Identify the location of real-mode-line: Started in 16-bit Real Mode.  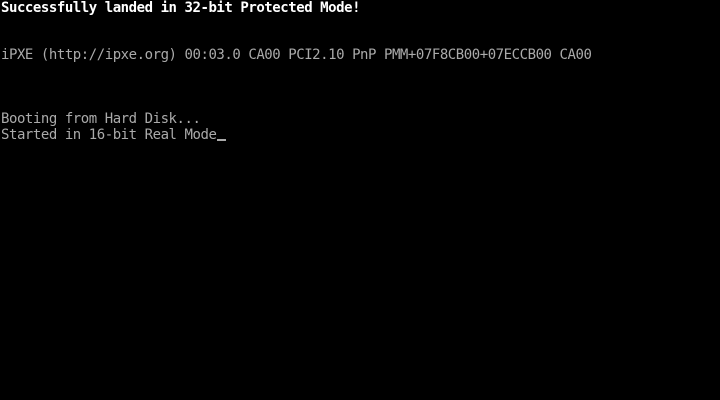
(114, 135).